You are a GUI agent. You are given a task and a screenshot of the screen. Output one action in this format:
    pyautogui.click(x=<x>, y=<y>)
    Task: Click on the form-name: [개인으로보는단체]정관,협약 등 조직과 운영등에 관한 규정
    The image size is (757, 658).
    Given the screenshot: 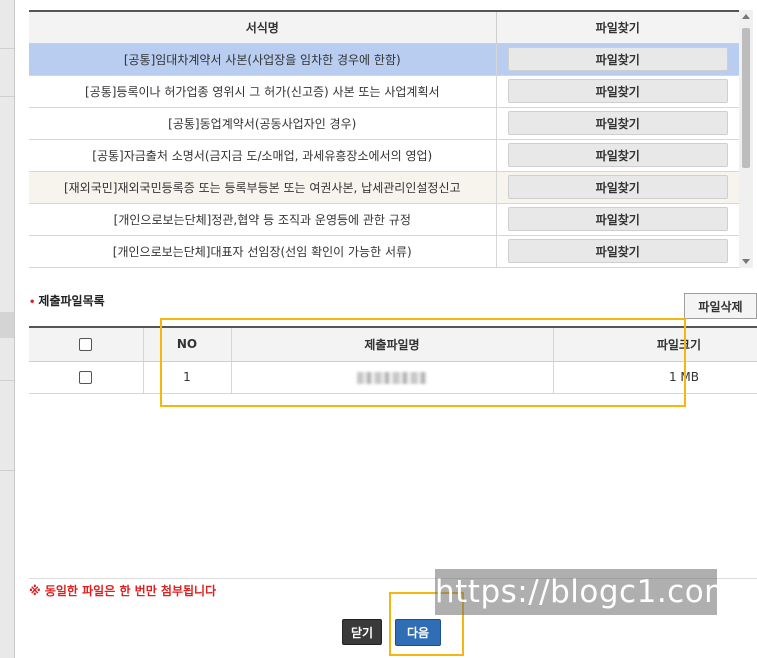 What is the action you would take?
    pyautogui.click(x=263, y=219)
    